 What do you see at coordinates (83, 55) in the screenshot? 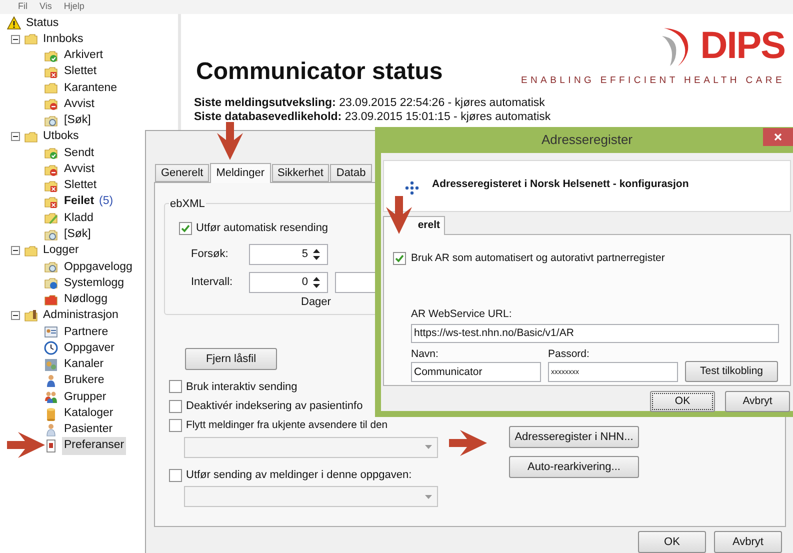
I see `tree-item: Arkivert` at bounding box center [83, 55].